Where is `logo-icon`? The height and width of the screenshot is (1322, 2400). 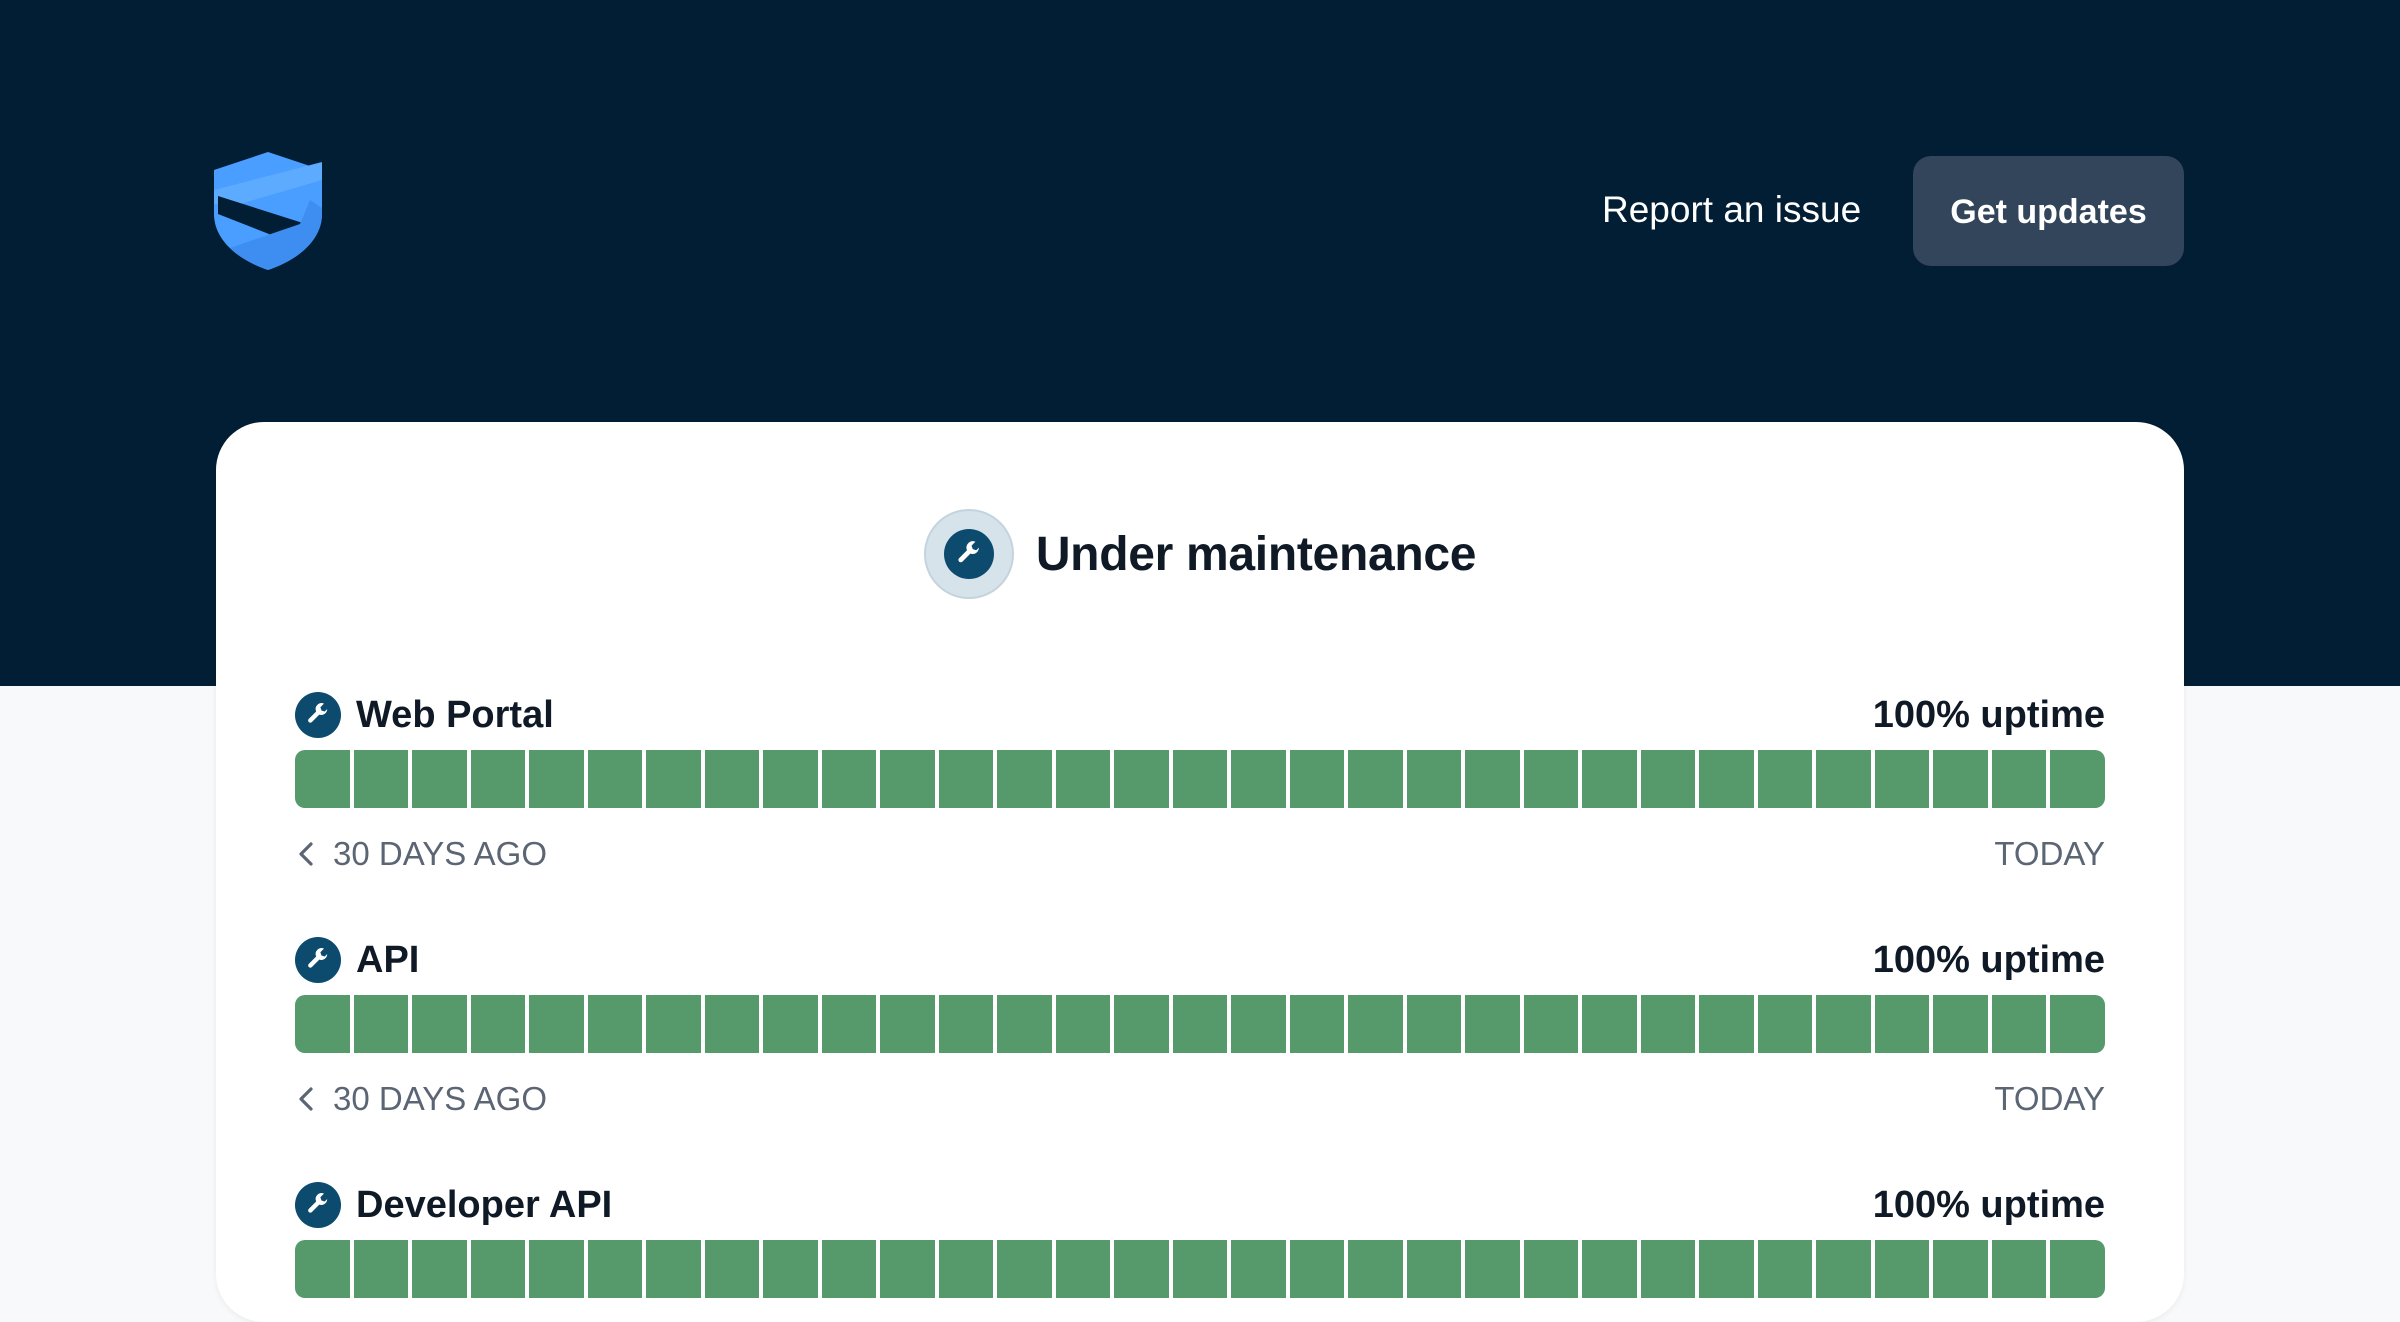 logo-icon is located at coordinates (268, 211).